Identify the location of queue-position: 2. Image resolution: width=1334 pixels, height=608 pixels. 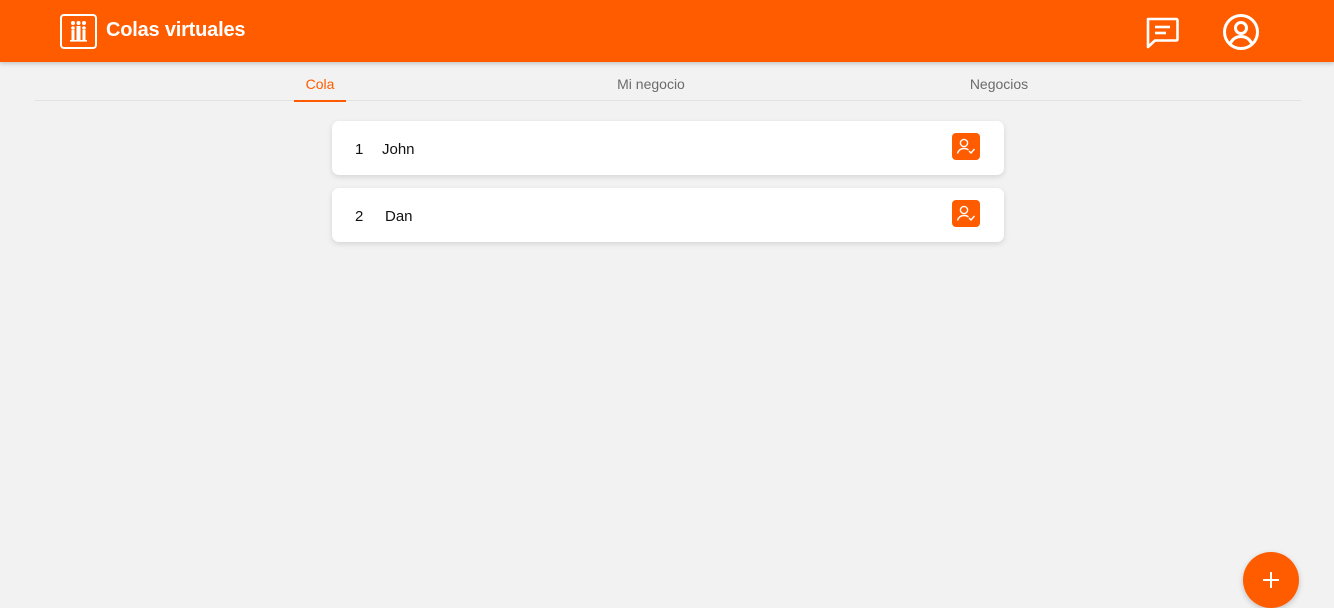
(359, 216).